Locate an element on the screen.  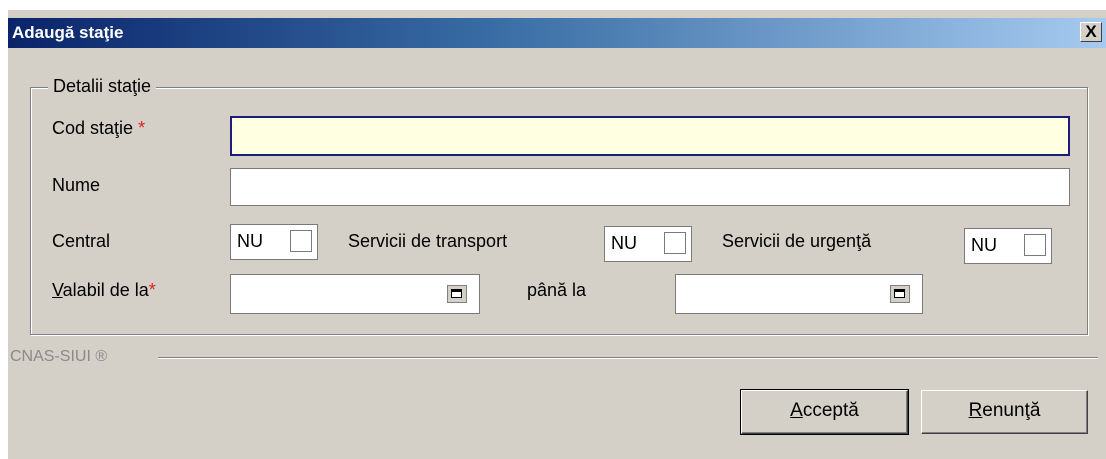
central-checkbox is located at coordinates (301, 241).